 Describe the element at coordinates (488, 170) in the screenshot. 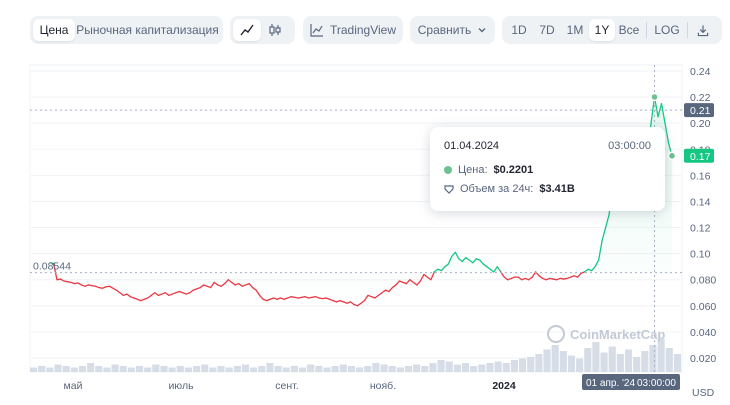

I see `tooltip-price-row: Цена: $0.2201` at that location.